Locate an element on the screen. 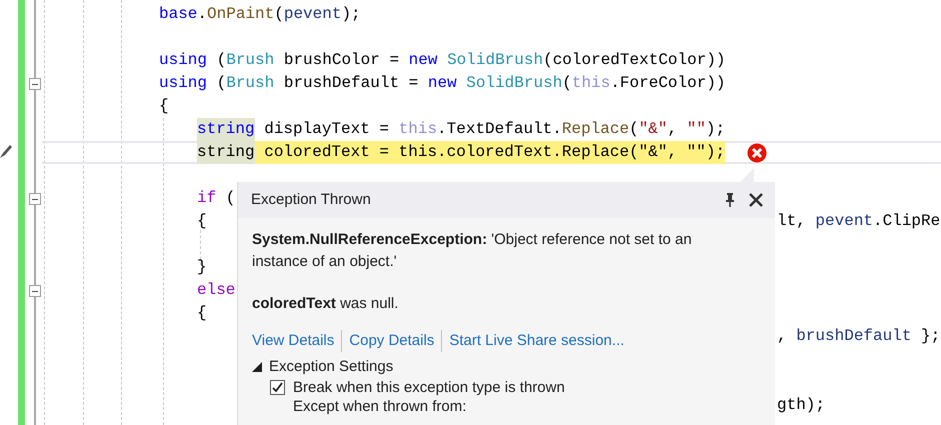 This screenshot has height=425, width=941. code-token: else is located at coordinates (216, 290).